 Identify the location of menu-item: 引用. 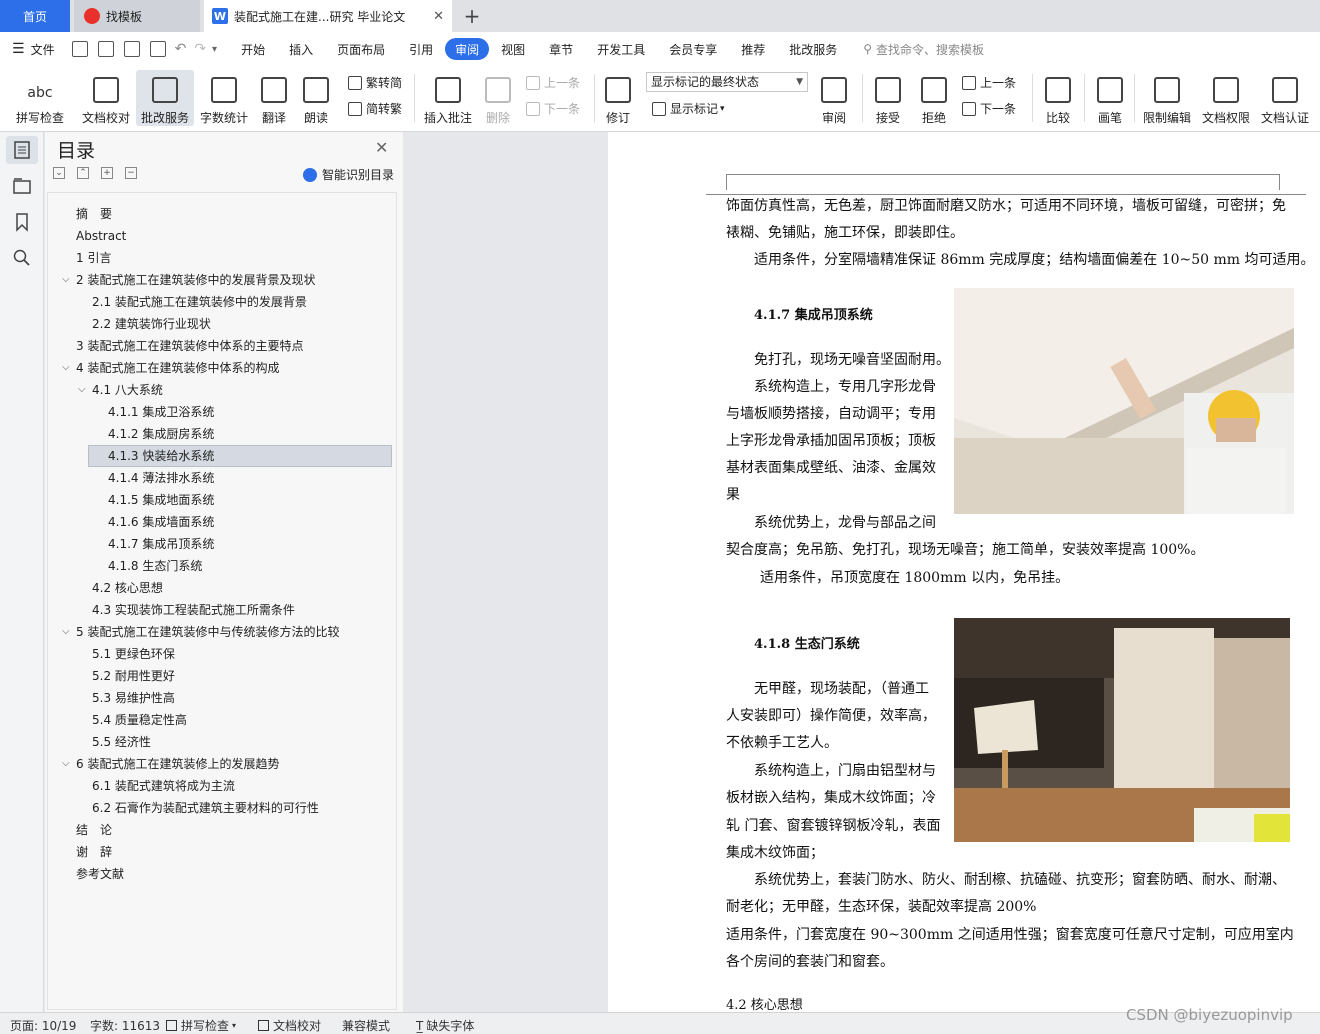
(421, 49).